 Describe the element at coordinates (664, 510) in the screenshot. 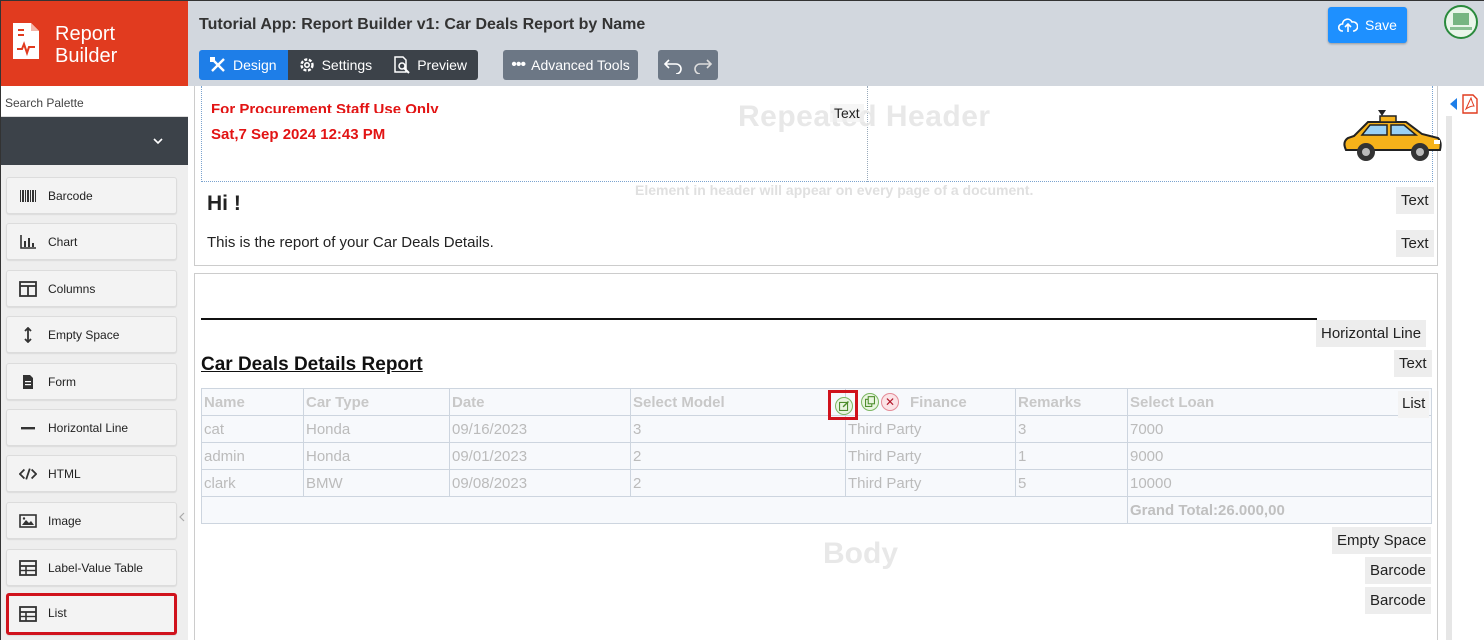

I see `table-cell` at that location.